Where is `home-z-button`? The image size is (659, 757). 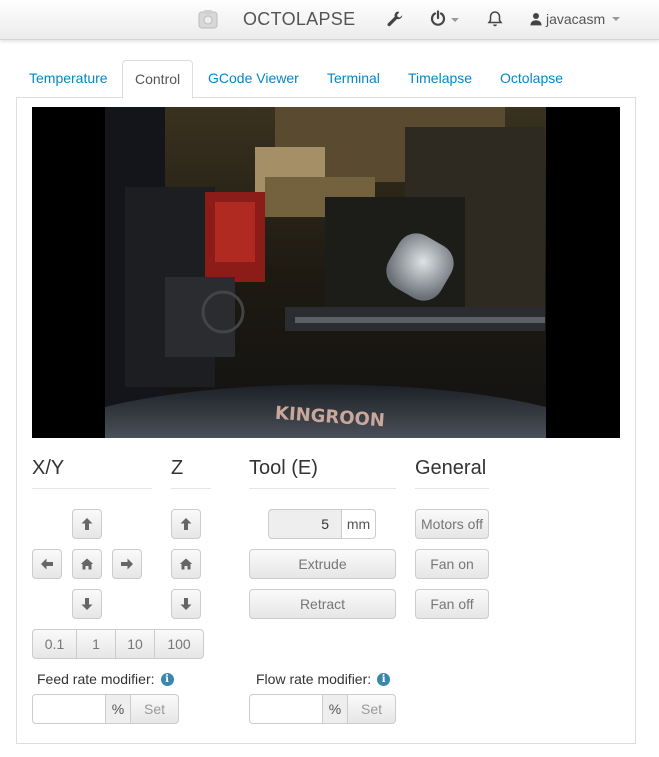
home-z-button is located at coordinates (186, 564).